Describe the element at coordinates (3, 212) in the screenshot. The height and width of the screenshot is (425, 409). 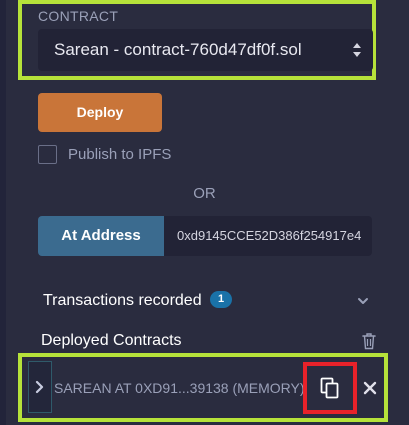
I see `panel-edge` at that location.